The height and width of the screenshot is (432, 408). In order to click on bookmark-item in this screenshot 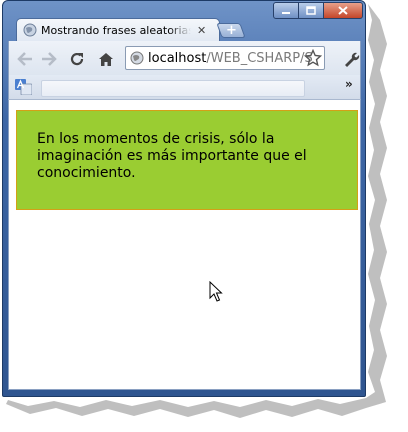, I will do `click(173, 88)`.